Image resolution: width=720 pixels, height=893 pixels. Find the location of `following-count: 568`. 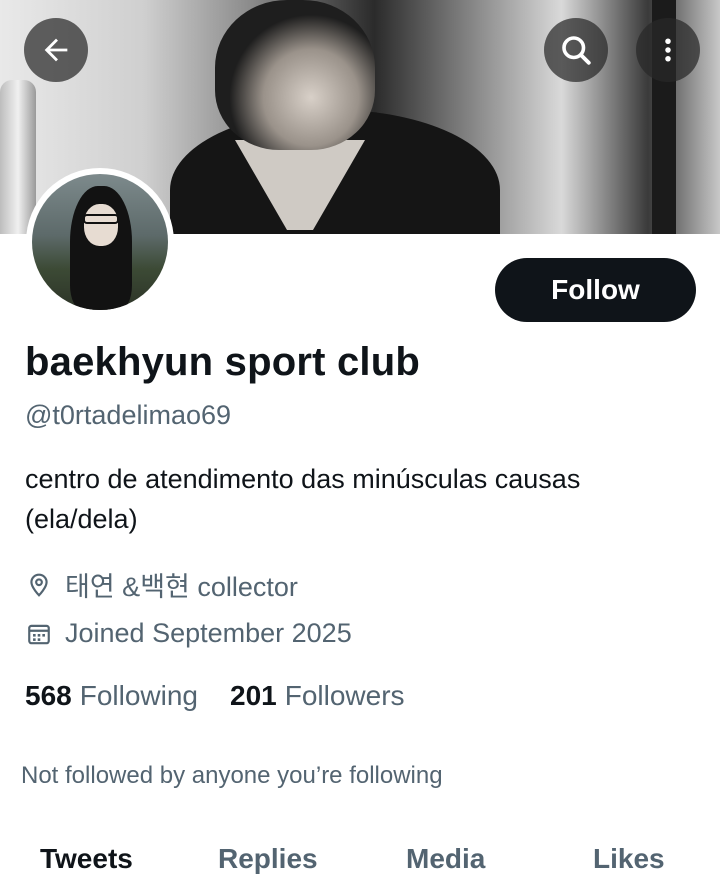

following-count: 568 is located at coordinates (48, 695).